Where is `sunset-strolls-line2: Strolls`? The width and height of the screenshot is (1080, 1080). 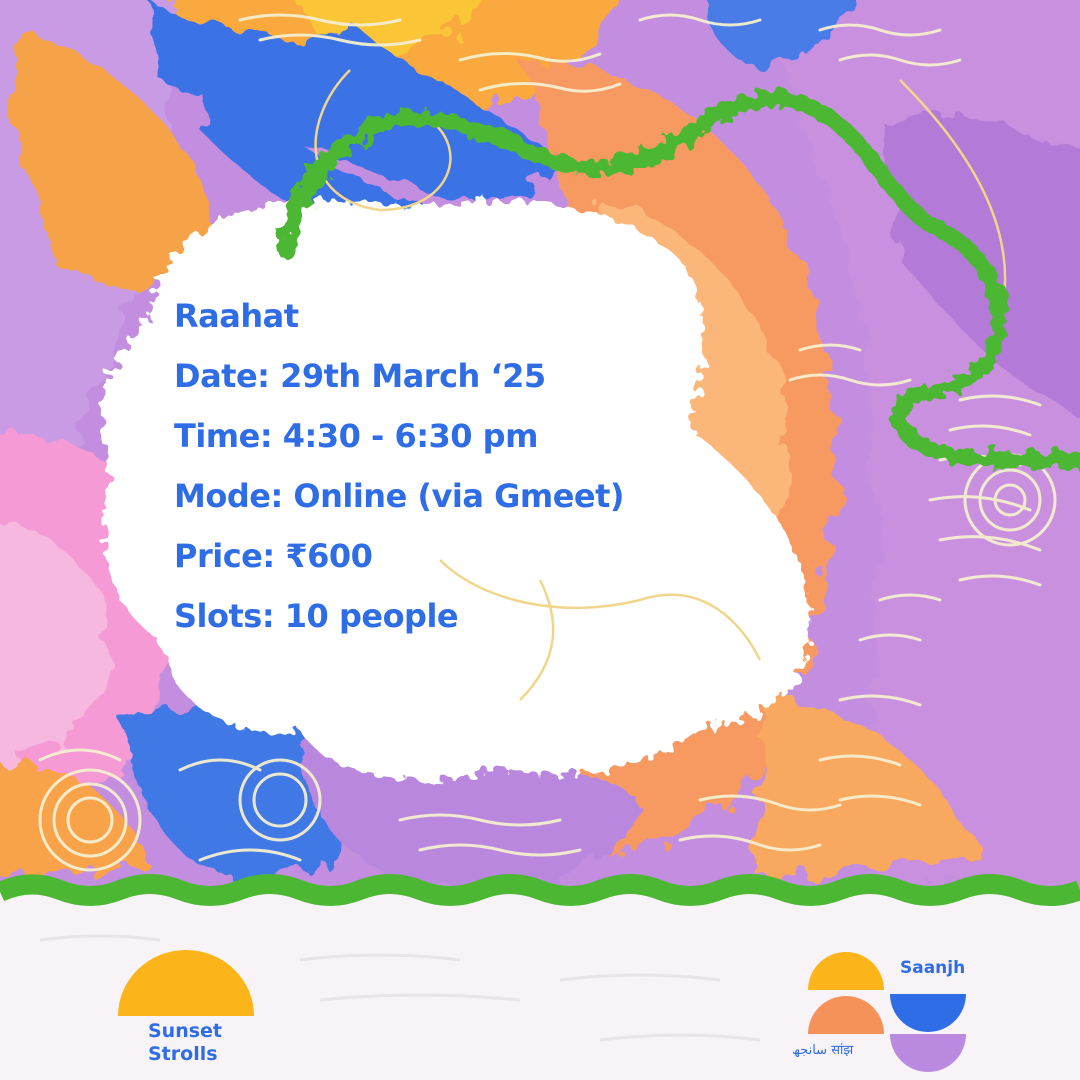 sunset-strolls-line2: Strolls is located at coordinates (183, 1054).